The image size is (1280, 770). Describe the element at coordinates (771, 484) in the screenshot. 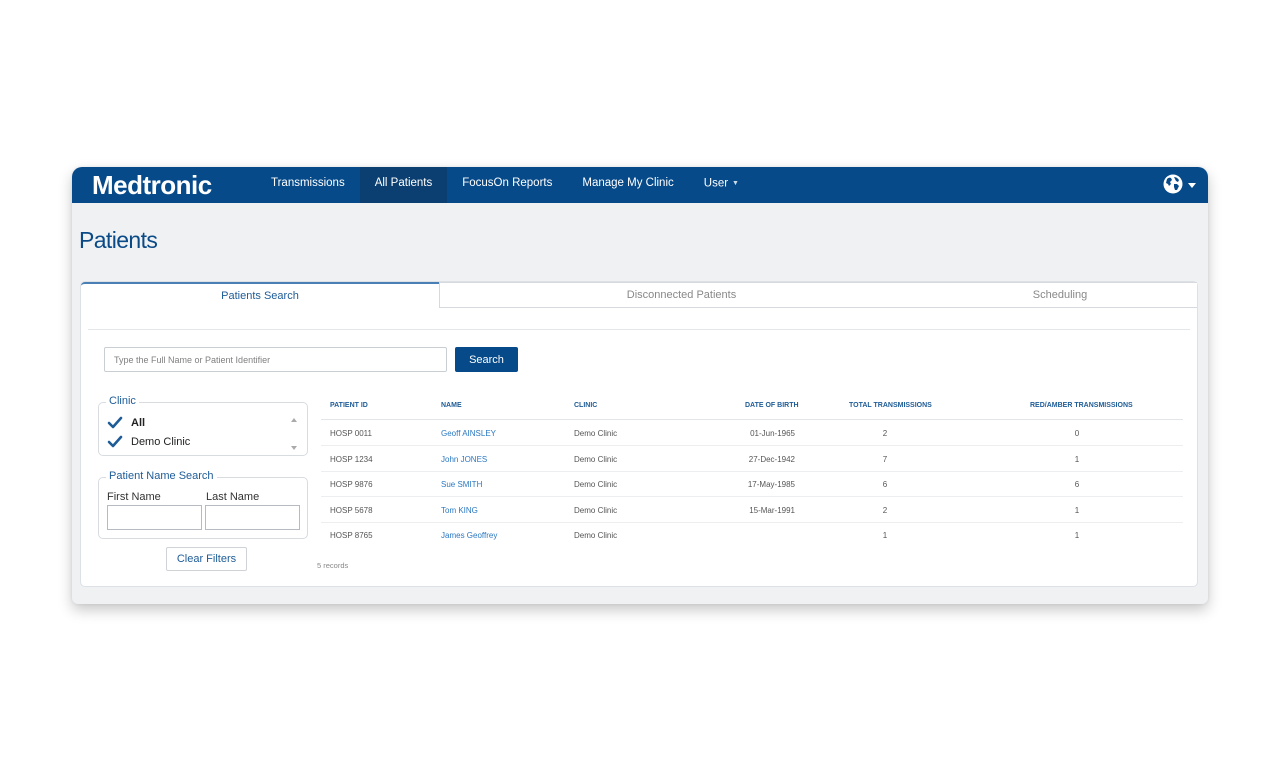

I see `cell-date-of-birth: 17-May-1985` at that location.